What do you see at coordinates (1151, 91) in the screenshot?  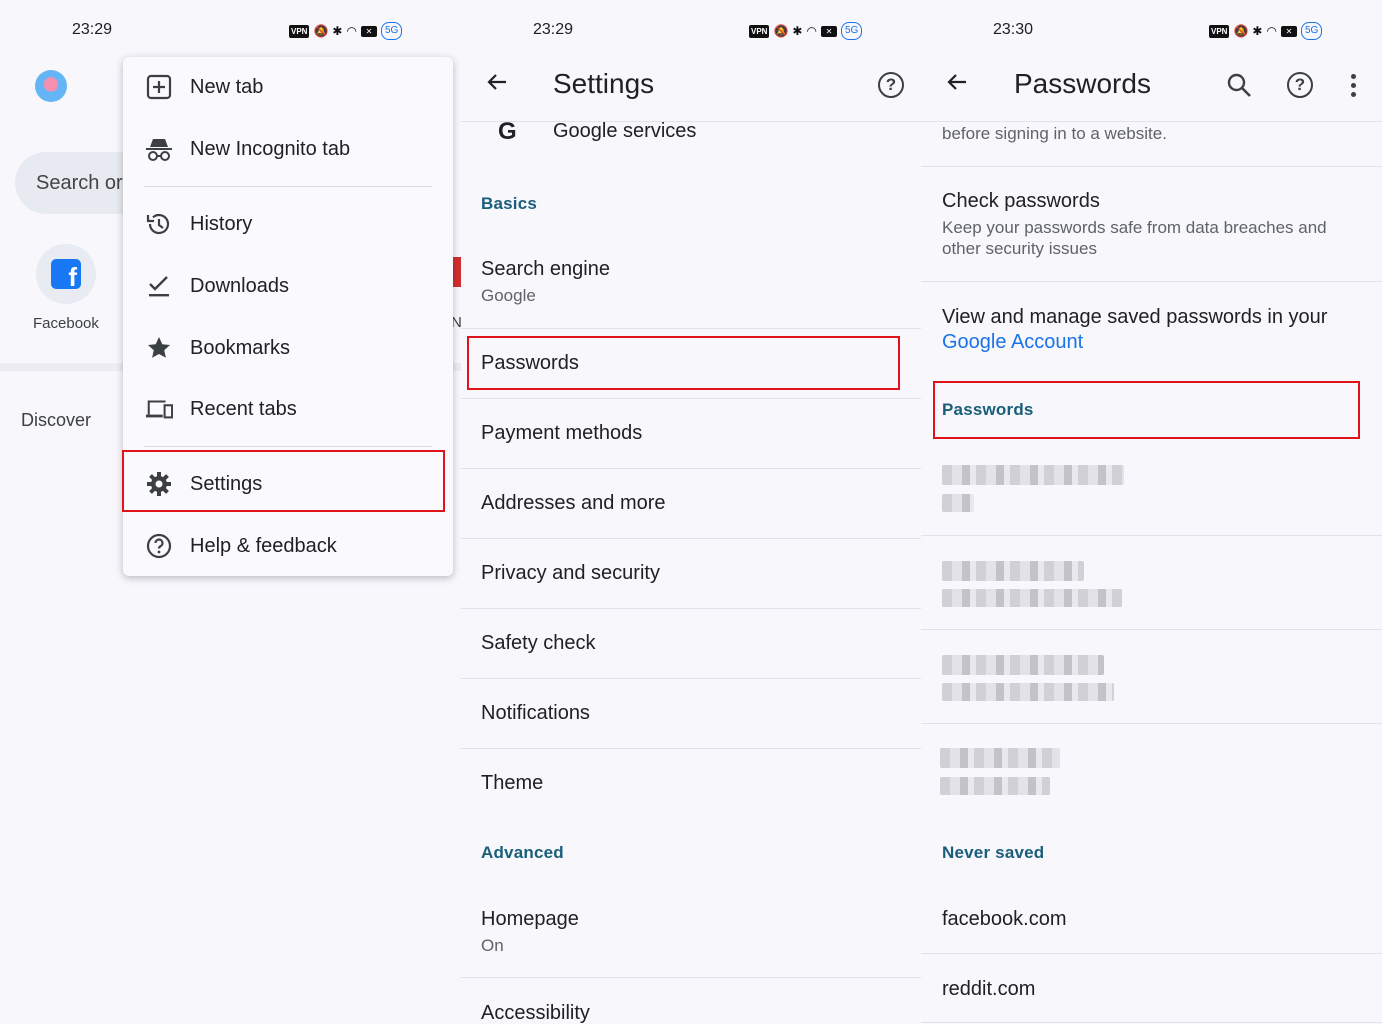 I see `passwords-app-bar: Passwords ?` at bounding box center [1151, 91].